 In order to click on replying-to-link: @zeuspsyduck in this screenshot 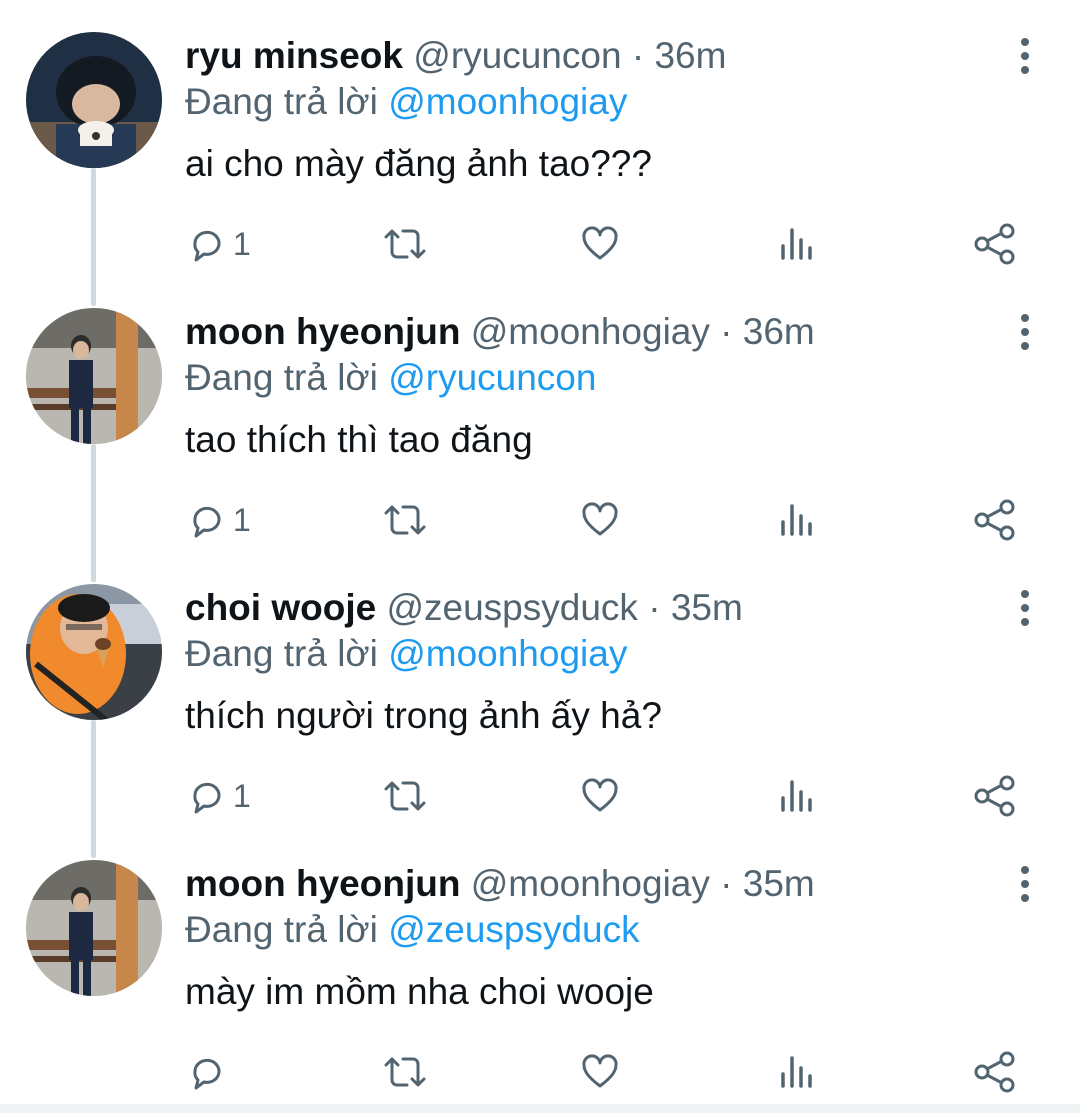, I will do `click(513, 929)`.